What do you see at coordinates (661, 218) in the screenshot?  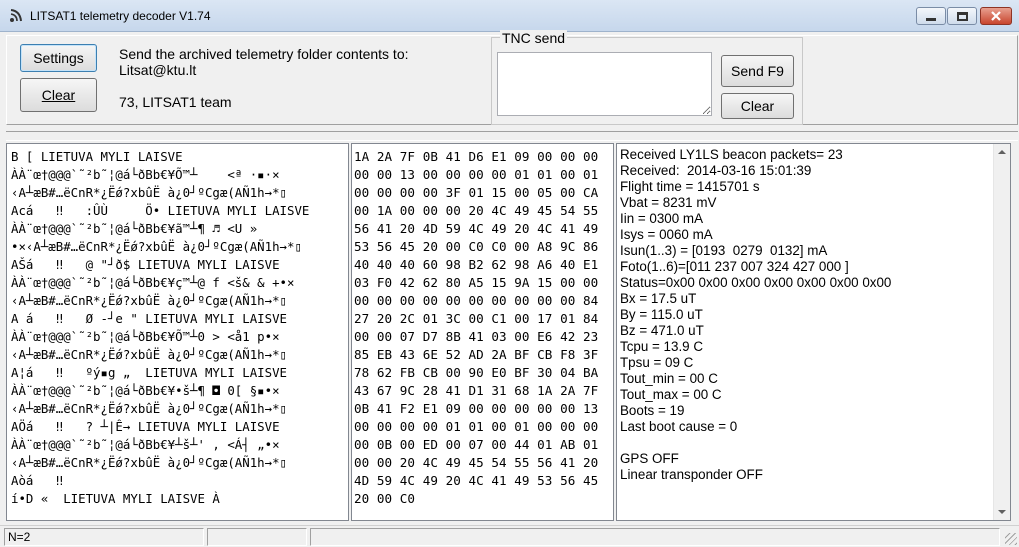 I see `telemetry-line: Iin = 0300 mA` at bounding box center [661, 218].